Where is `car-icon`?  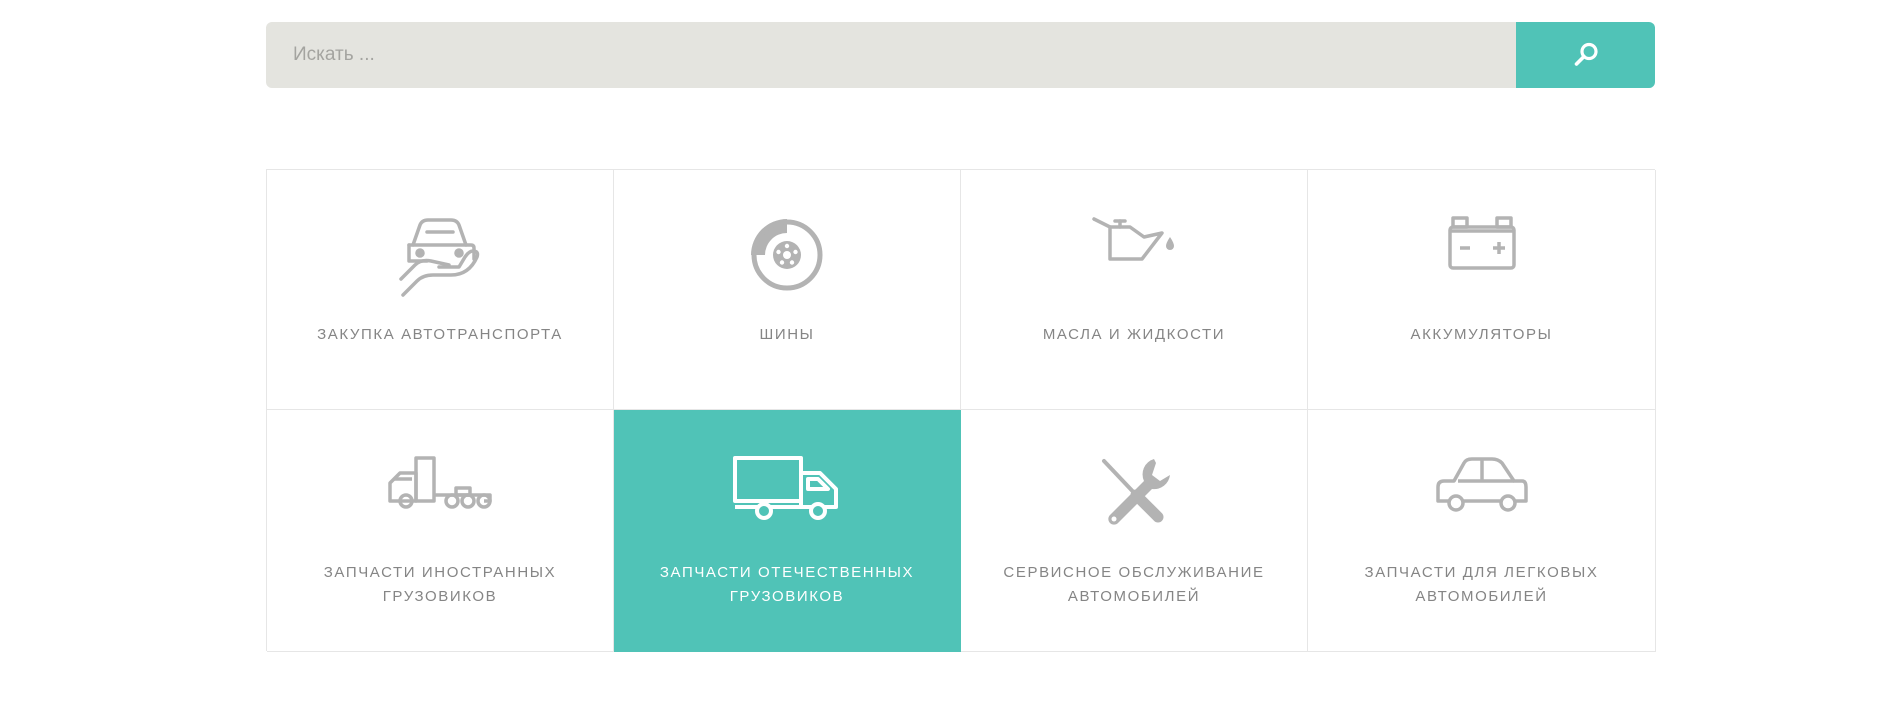
car-icon is located at coordinates (1481, 484).